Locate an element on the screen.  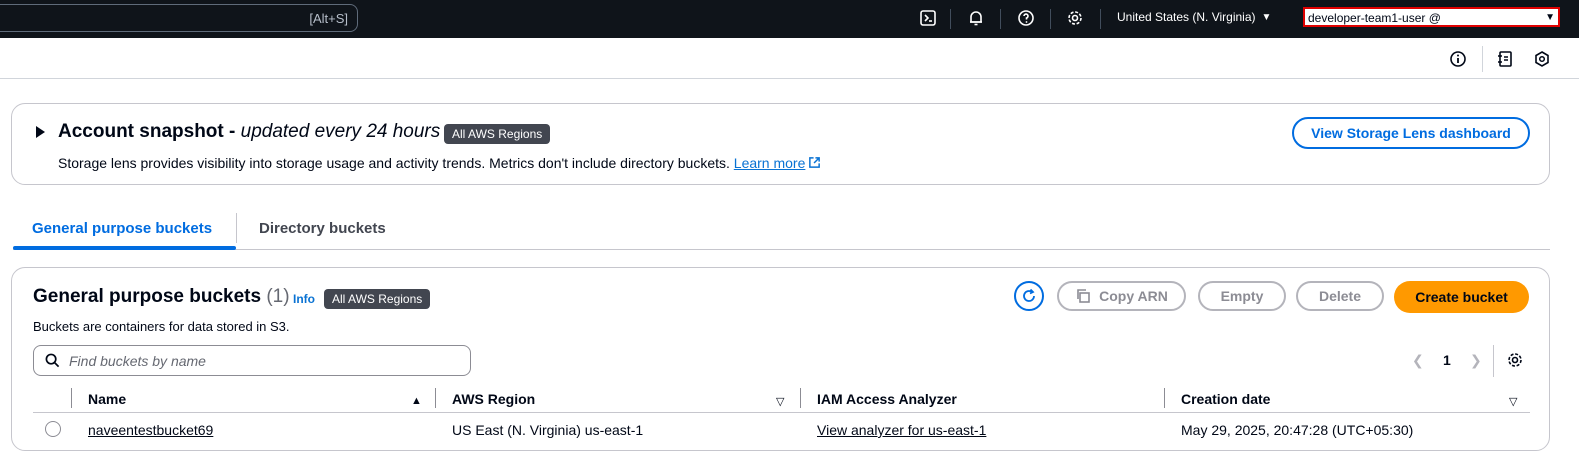
current-page-number: 1 is located at coordinates (1447, 360).